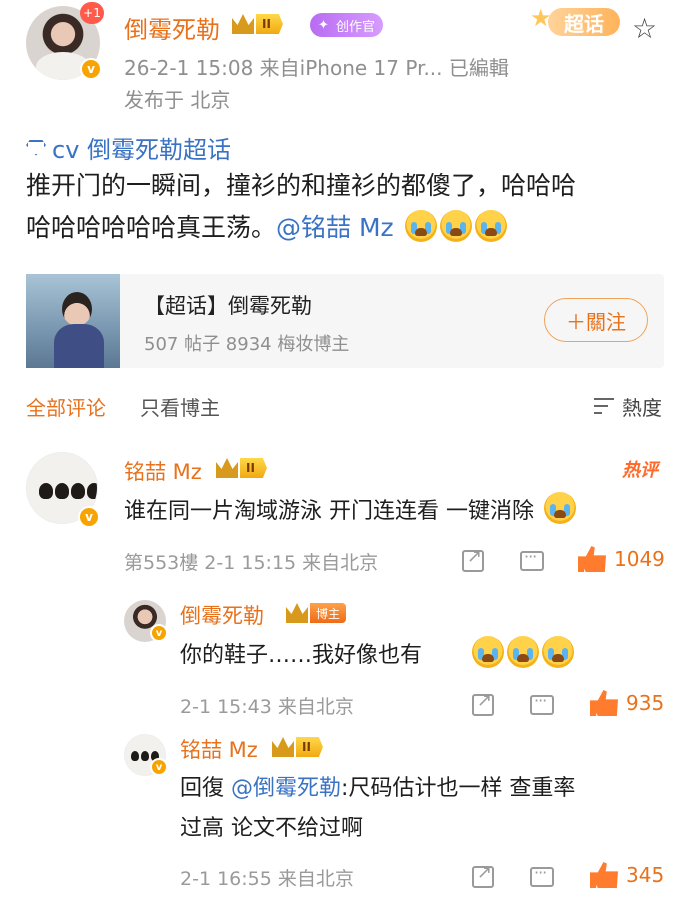 This screenshot has width=690, height=898. Describe the element at coordinates (163, 471) in the screenshot. I see `comment-author: 铭喆 Mz` at that location.